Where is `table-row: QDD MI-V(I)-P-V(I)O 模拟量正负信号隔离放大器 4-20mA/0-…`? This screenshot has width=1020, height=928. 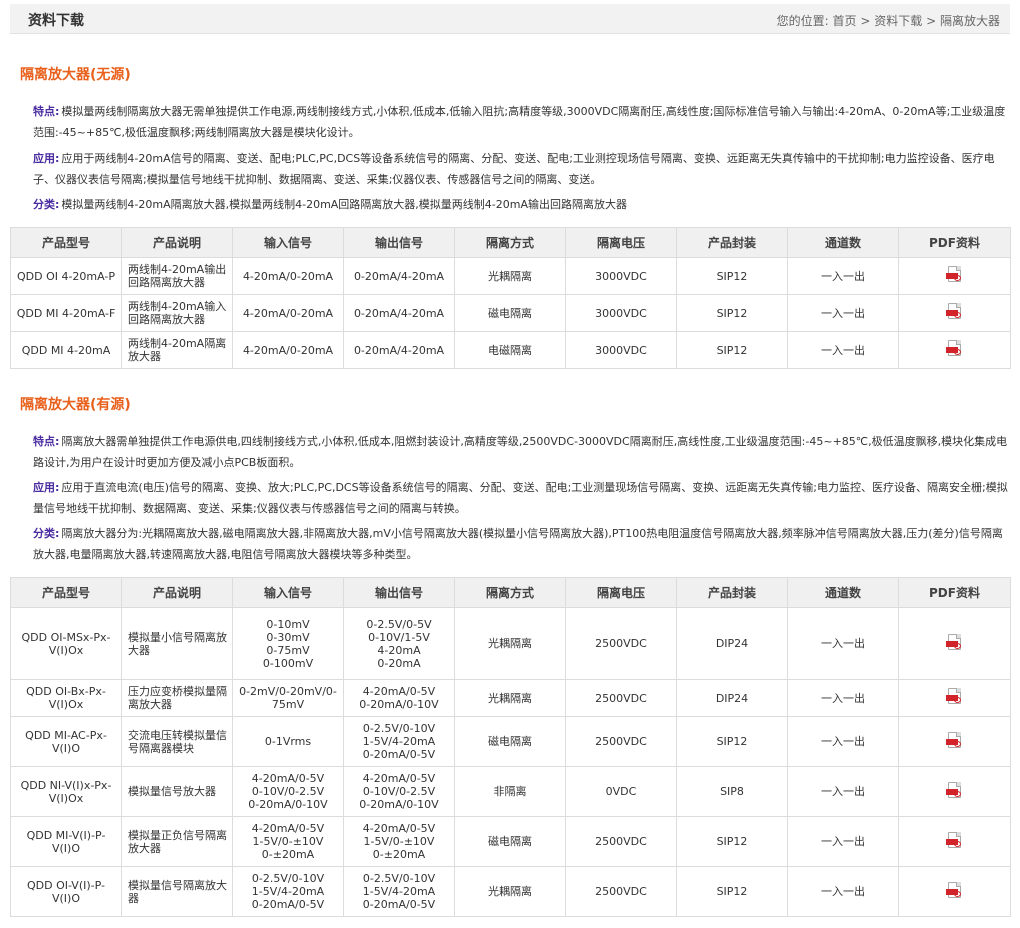
table-row: QDD MI-V(I)-P-V(I)O 模拟量正负信号隔离放大器 4-20mA/0-… is located at coordinates (510, 841).